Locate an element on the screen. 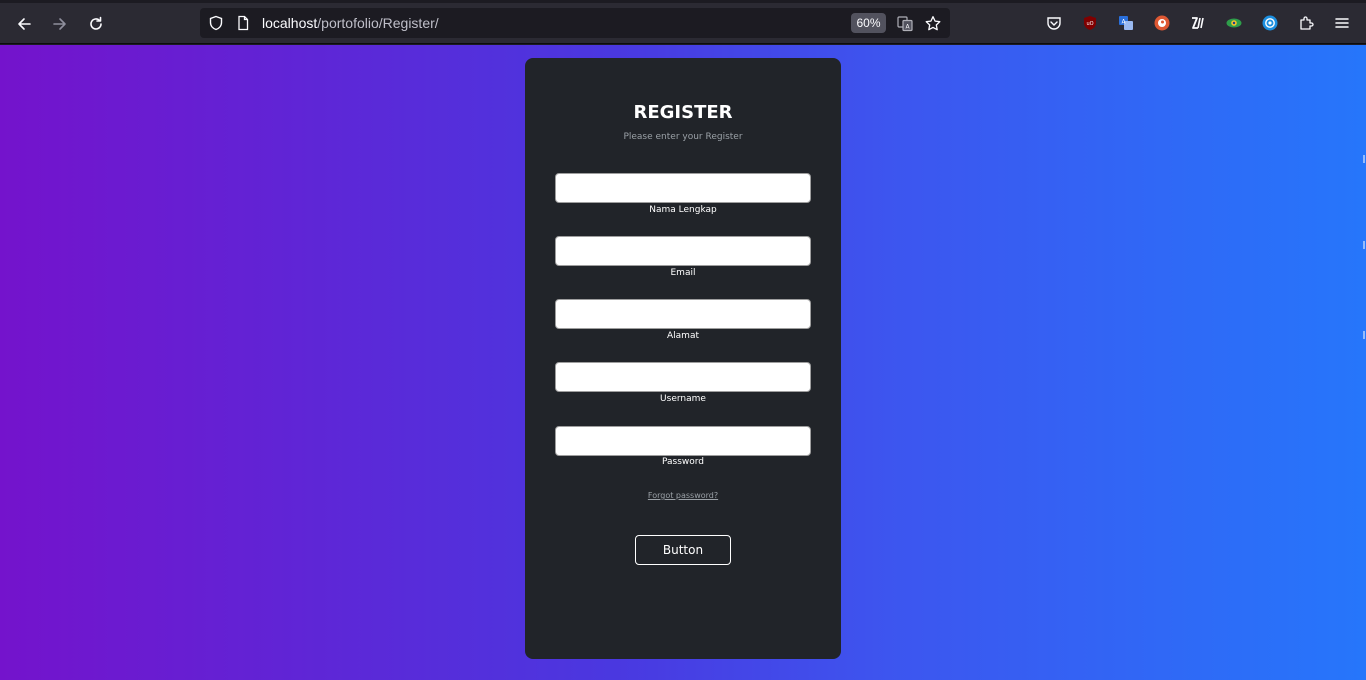  url-path: /portofolio/Register/ is located at coordinates (378, 23).